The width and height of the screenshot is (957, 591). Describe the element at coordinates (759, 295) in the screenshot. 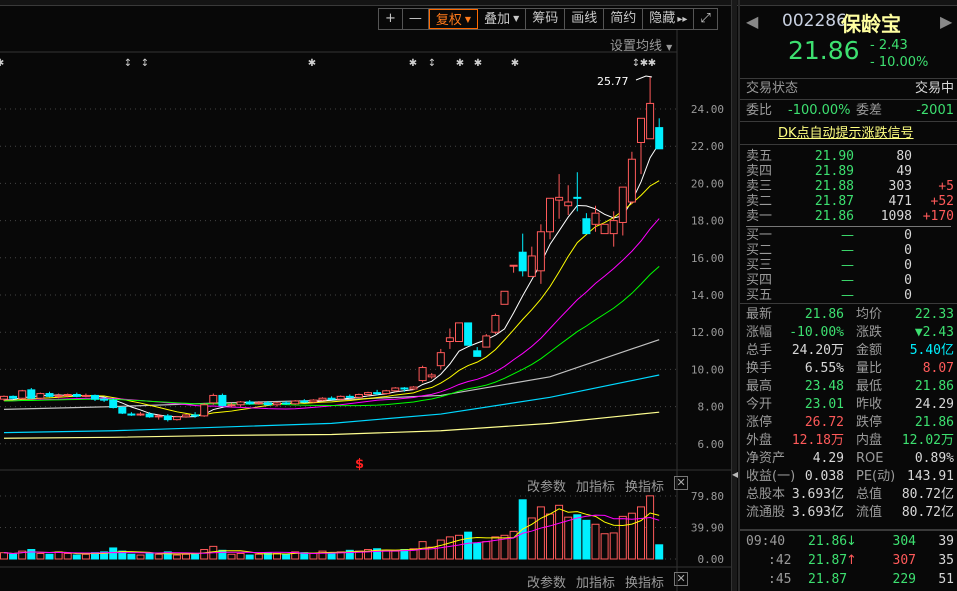

I see `bid-label: 买五` at that location.